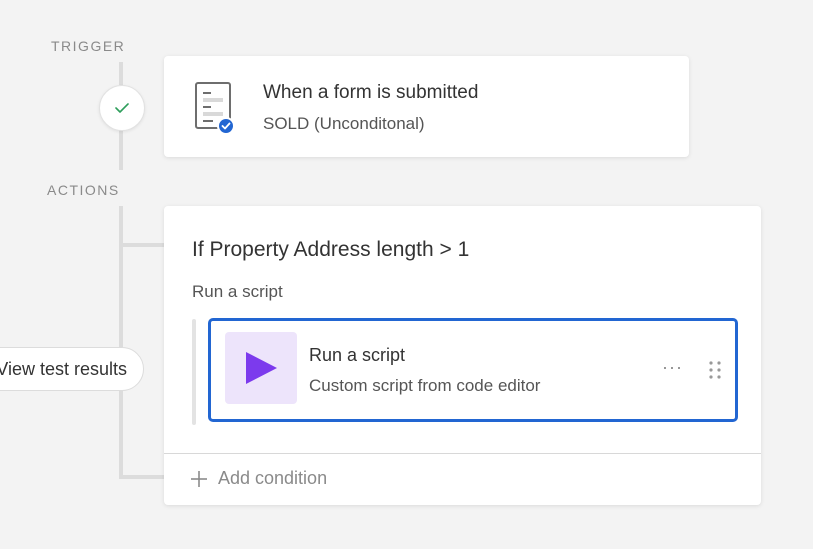 The height and width of the screenshot is (549, 813). Describe the element at coordinates (273, 478) in the screenshot. I see `add-condition-label: Add condition` at that location.